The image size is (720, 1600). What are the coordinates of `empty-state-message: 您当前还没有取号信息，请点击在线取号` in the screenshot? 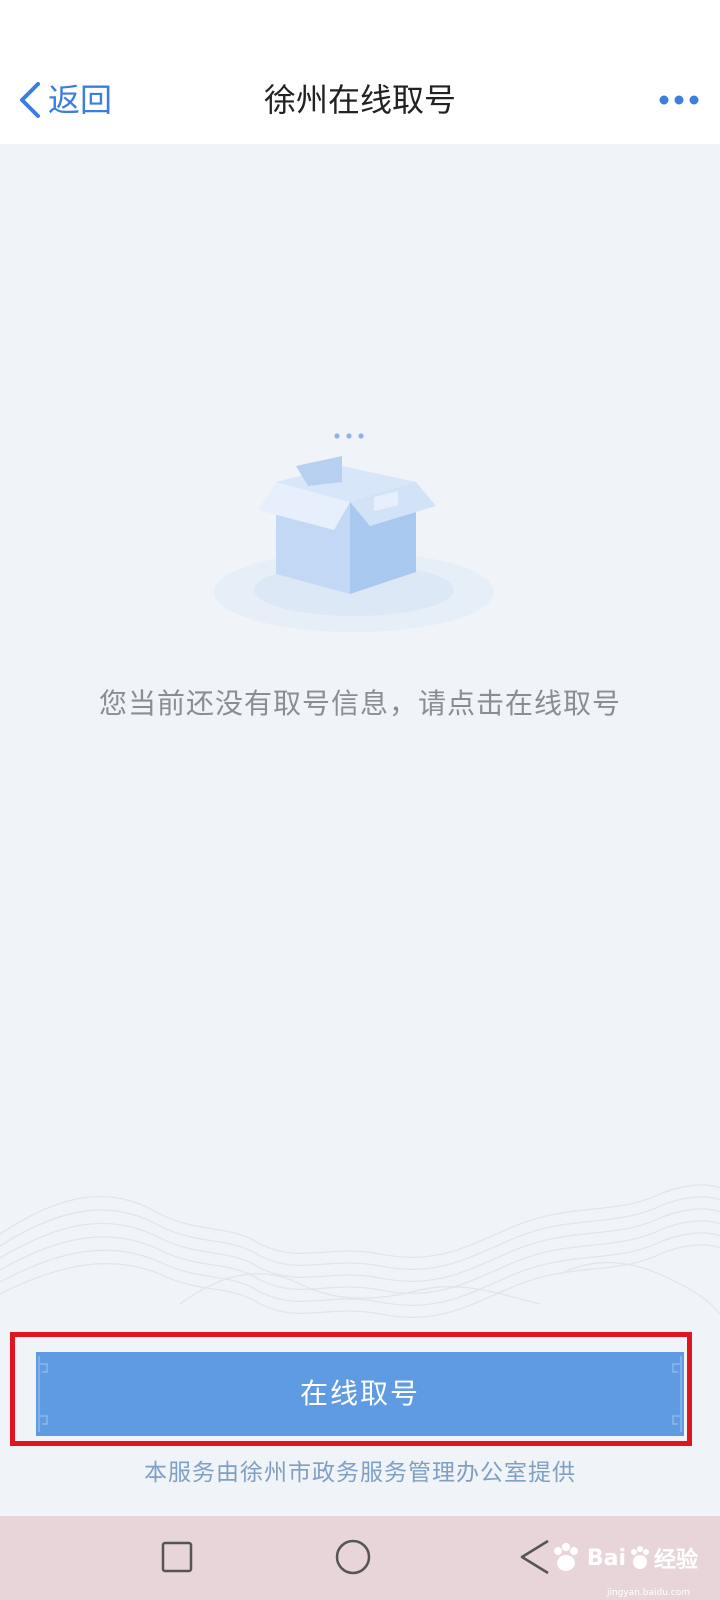 It's located at (359, 703).